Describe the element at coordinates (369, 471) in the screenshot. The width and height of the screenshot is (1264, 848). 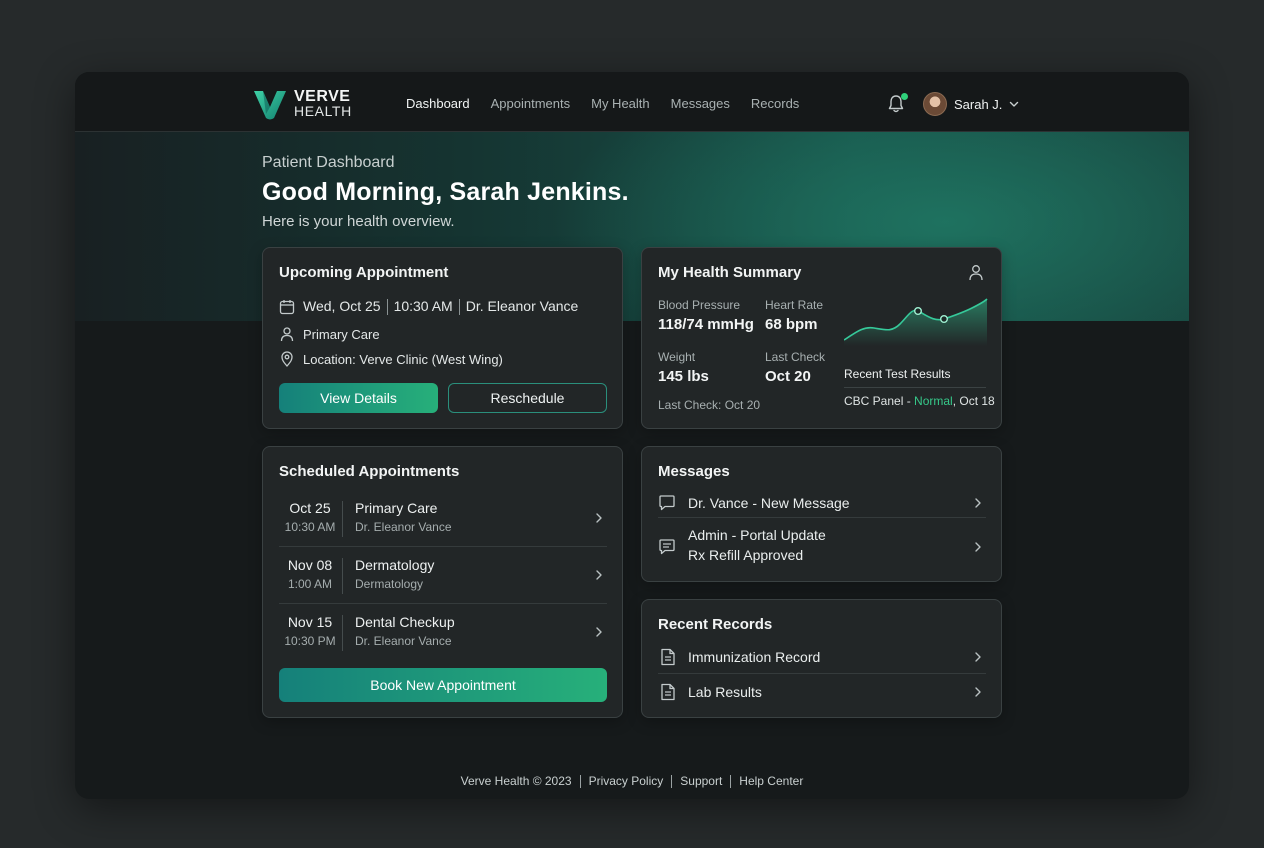
I see `card-title: Scheduled Appointments` at that location.